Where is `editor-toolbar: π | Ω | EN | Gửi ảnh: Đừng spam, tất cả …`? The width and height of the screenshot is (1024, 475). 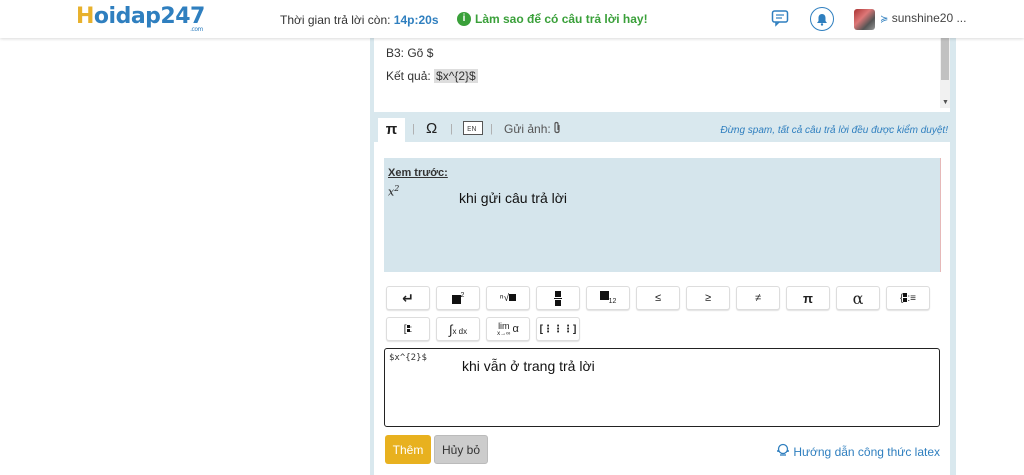 editor-toolbar: π | Ω | EN | Gửi ảnh: Đừng spam, tất cả … is located at coordinates (663, 130).